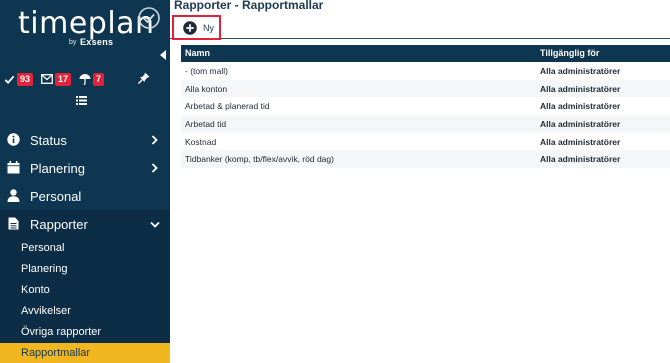 The width and height of the screenshot is (670, 363). I want to click on nav-label-status: Status, so click(48, 140).